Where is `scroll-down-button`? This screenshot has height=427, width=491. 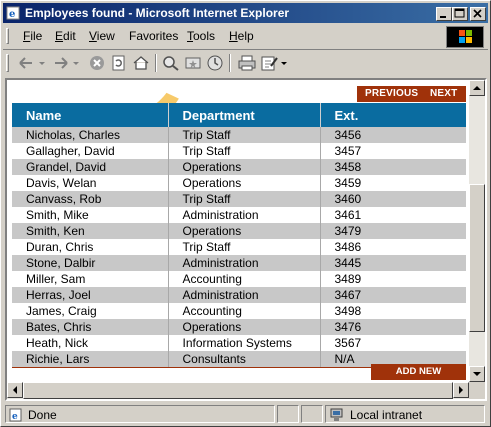
scroll-down-button is located at coordinates (477, 374).